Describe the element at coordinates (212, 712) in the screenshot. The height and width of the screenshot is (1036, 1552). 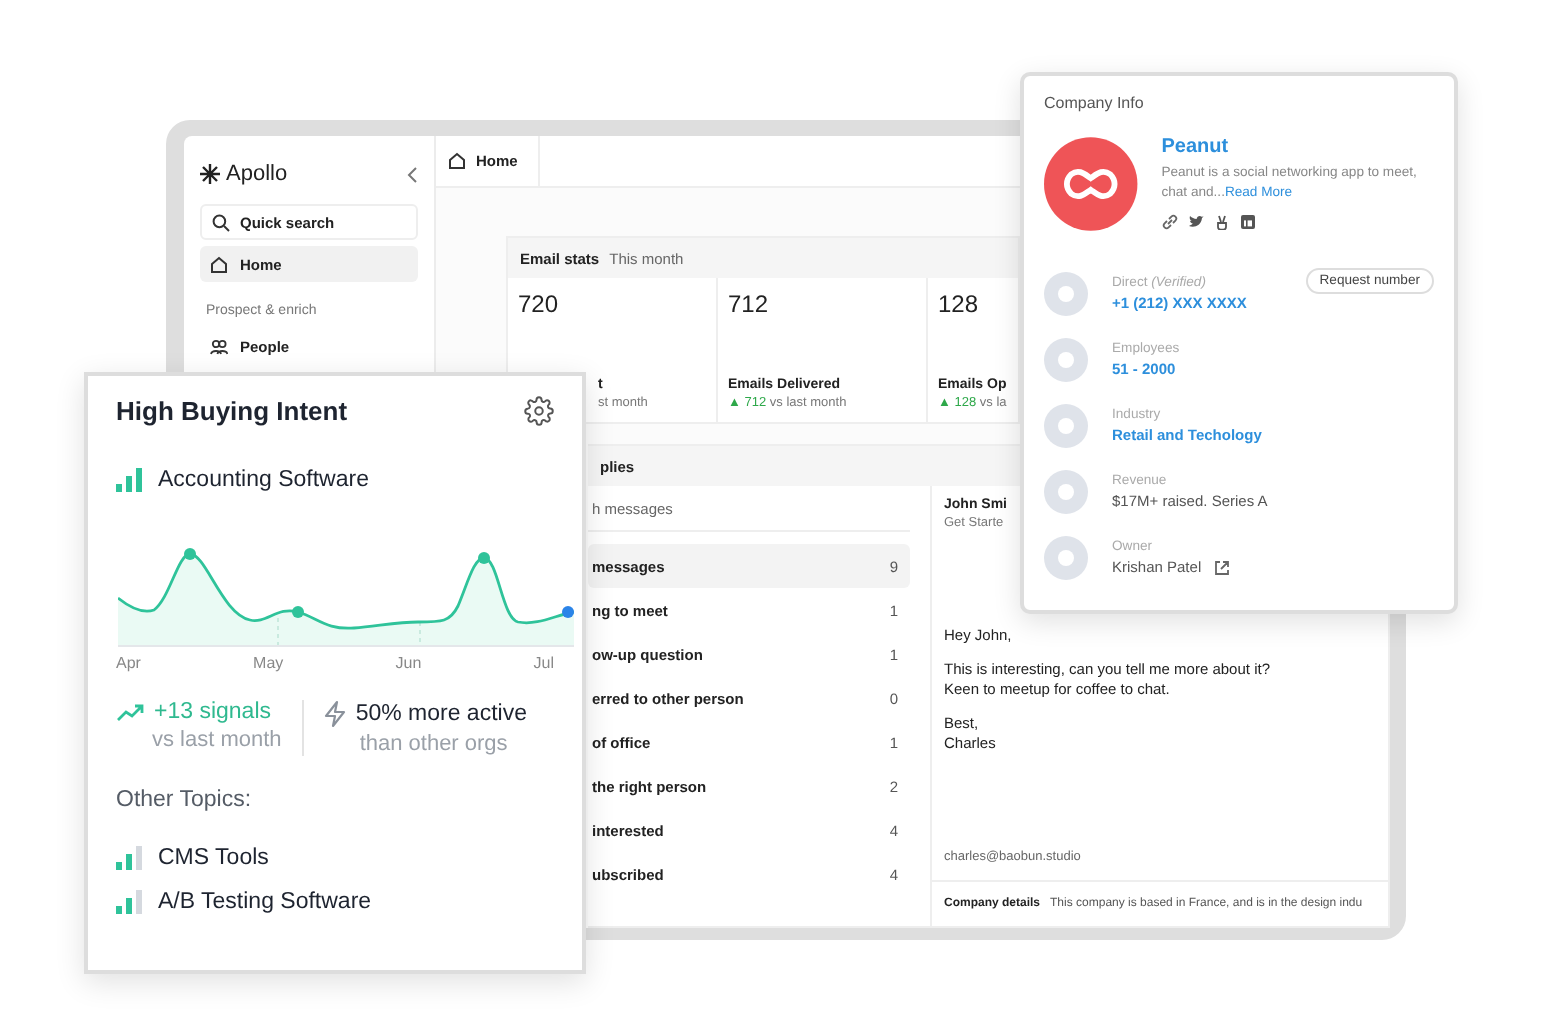
I see `signals-count: +13 signals` at that location.